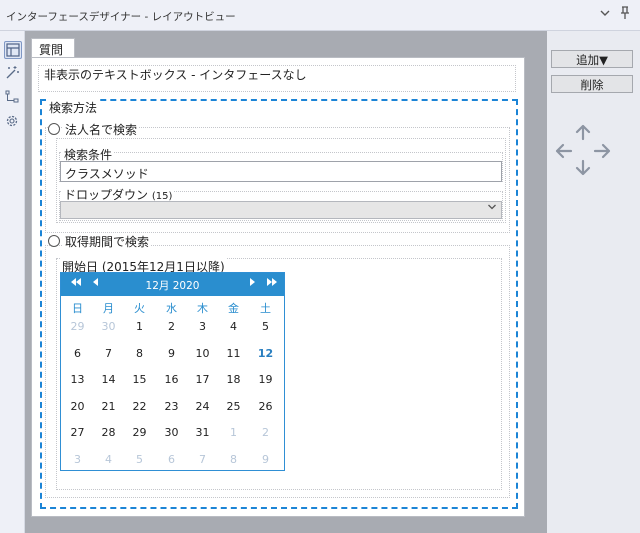  I want to click on right-panel: 追加▼ 削除, so click(593, 282).